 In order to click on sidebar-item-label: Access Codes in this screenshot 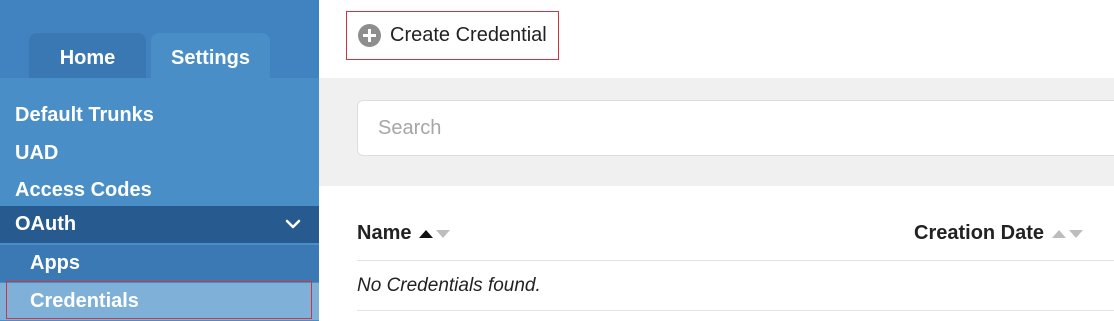, I will do `click(83, 190)`.